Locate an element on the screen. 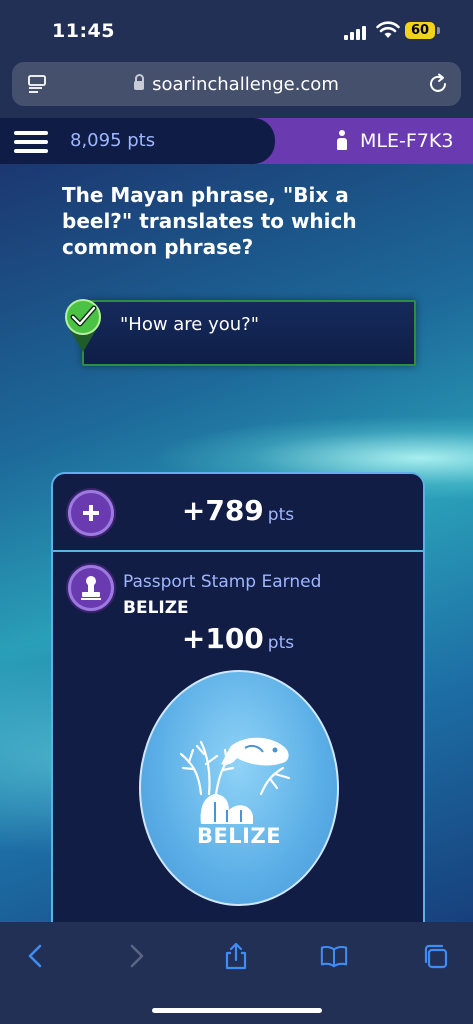 The width and height of the screenshot is (473, 1024). address-bar: soarinchallenge.com is located at coordinates (236, 84).